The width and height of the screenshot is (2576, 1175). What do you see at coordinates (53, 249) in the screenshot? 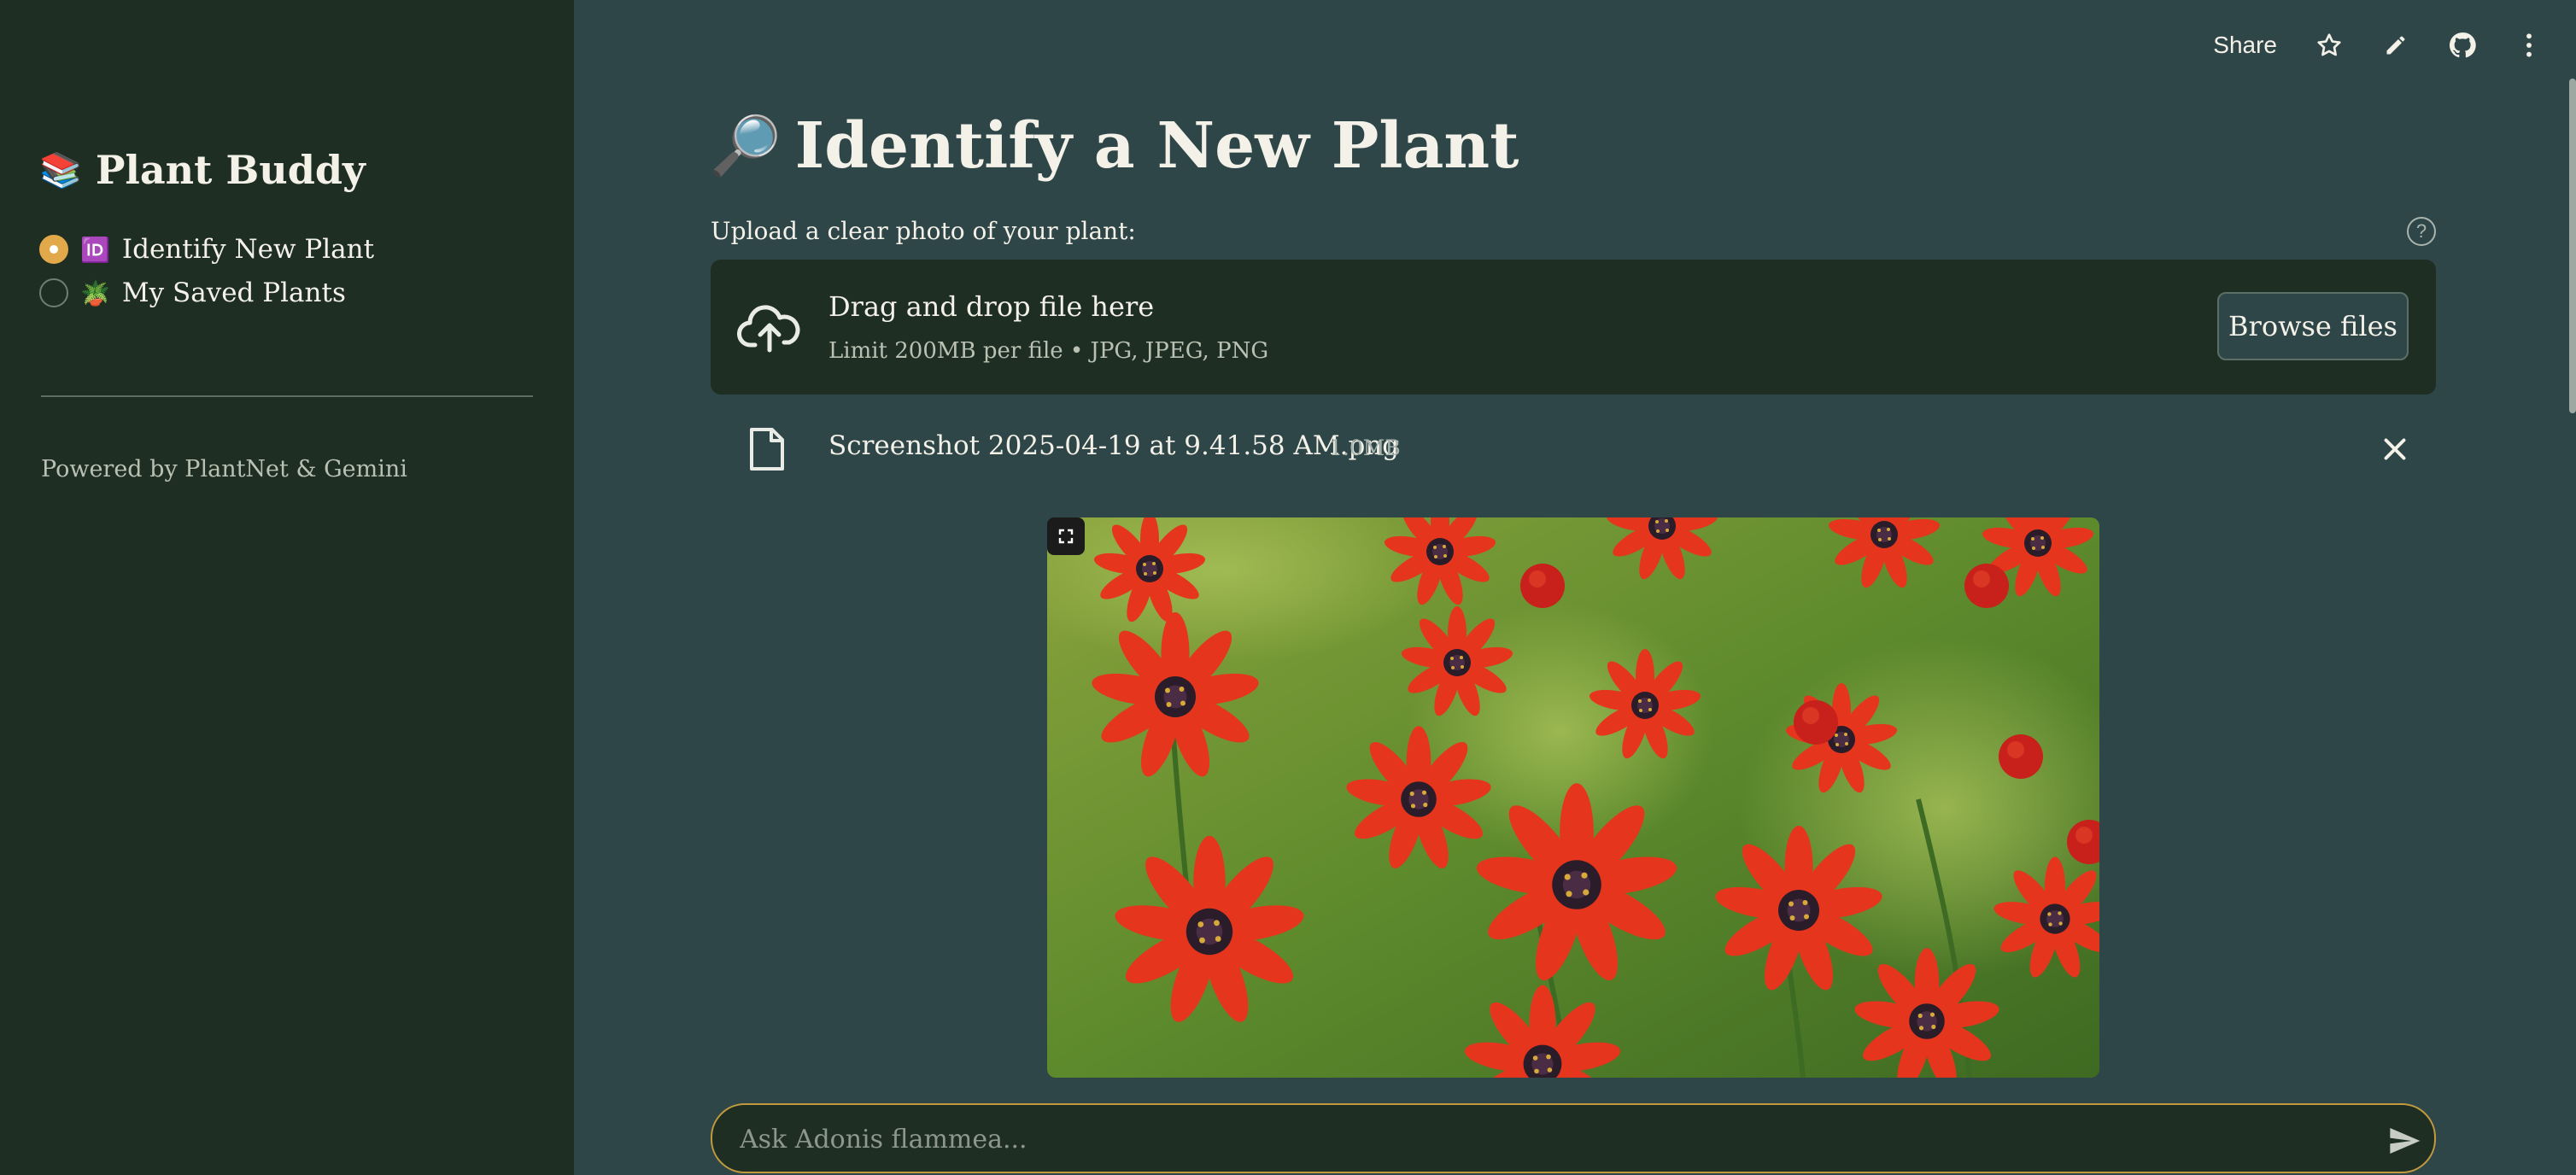
I see `radio-selected` at bounding box center [53, 249].